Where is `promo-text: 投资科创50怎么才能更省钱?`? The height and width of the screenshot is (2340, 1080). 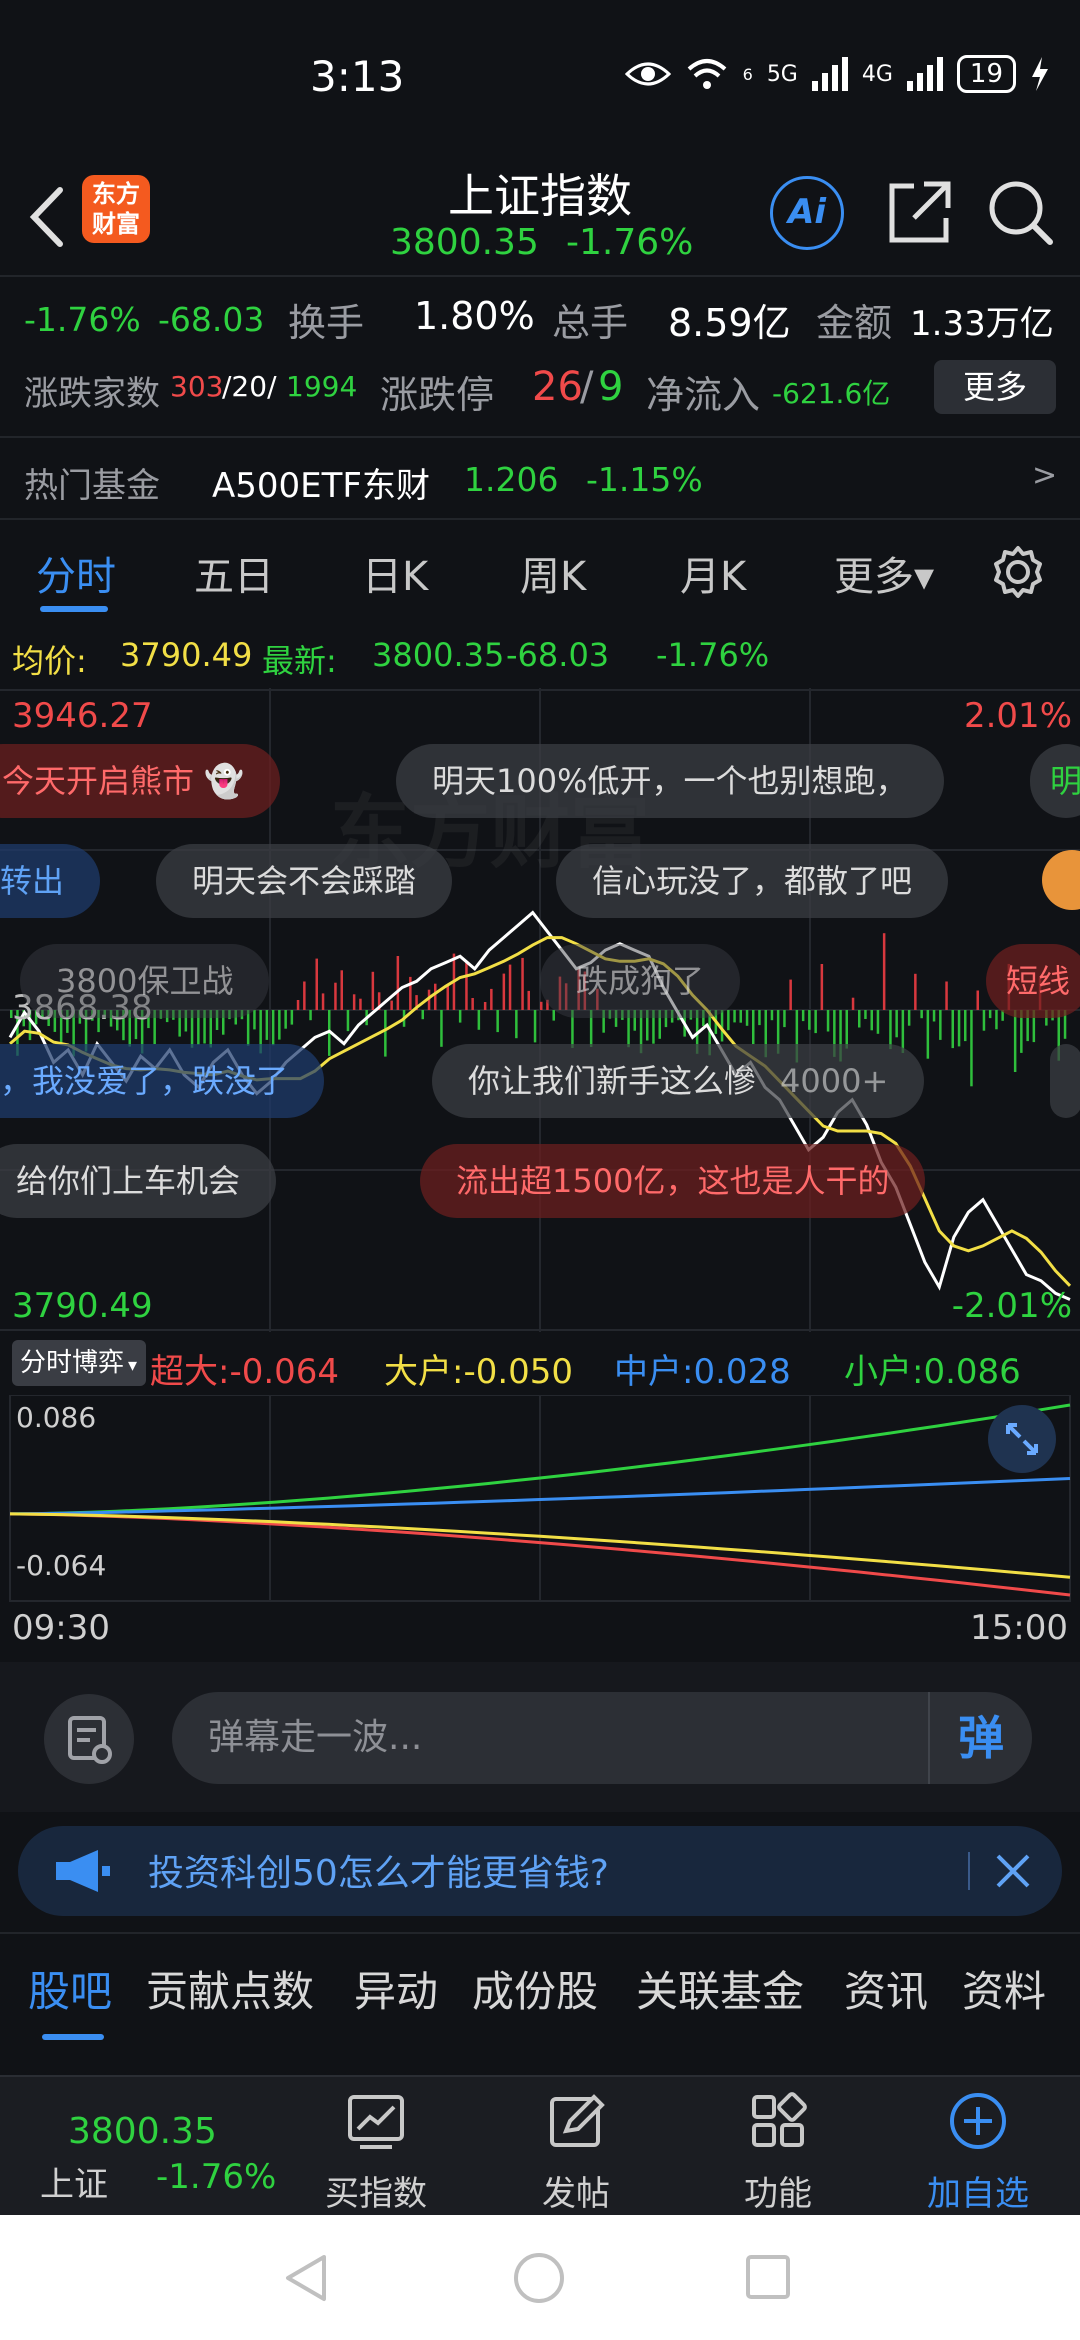 promo-text: 投资科创50怎么才能更省钱? is located at coordinates (378, 1870).